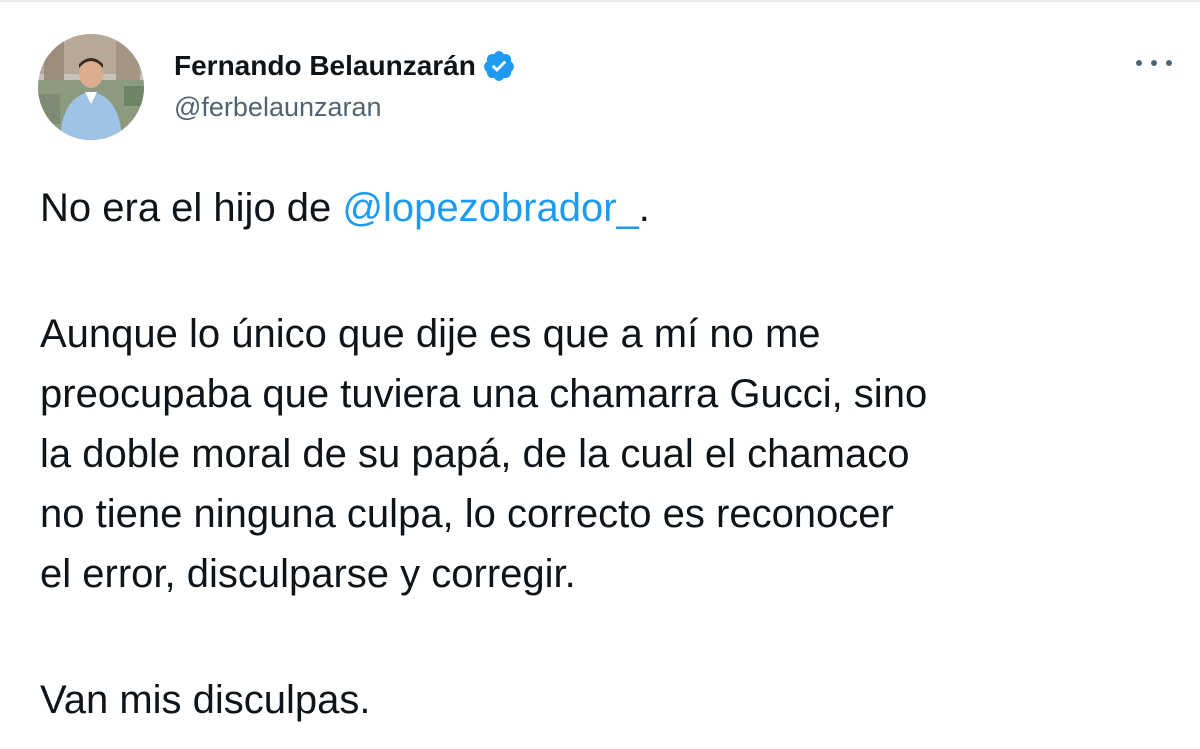  Describe the element at coordinates (499, 66) in the screenshot. I see `verified-badge-icon` at that location.